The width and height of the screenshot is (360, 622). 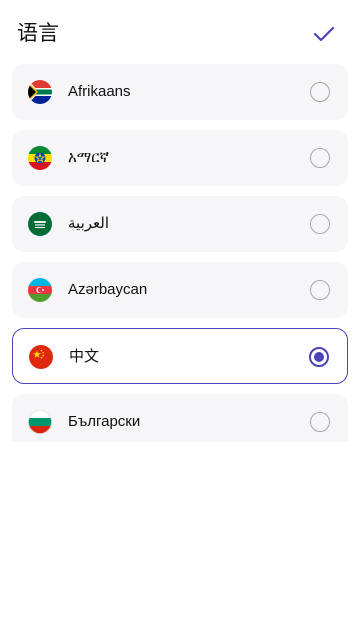 What do you see at coordinates (88, 223) in the screenshot?
I see `language-label: العربية` at bounding box center [88, 223].